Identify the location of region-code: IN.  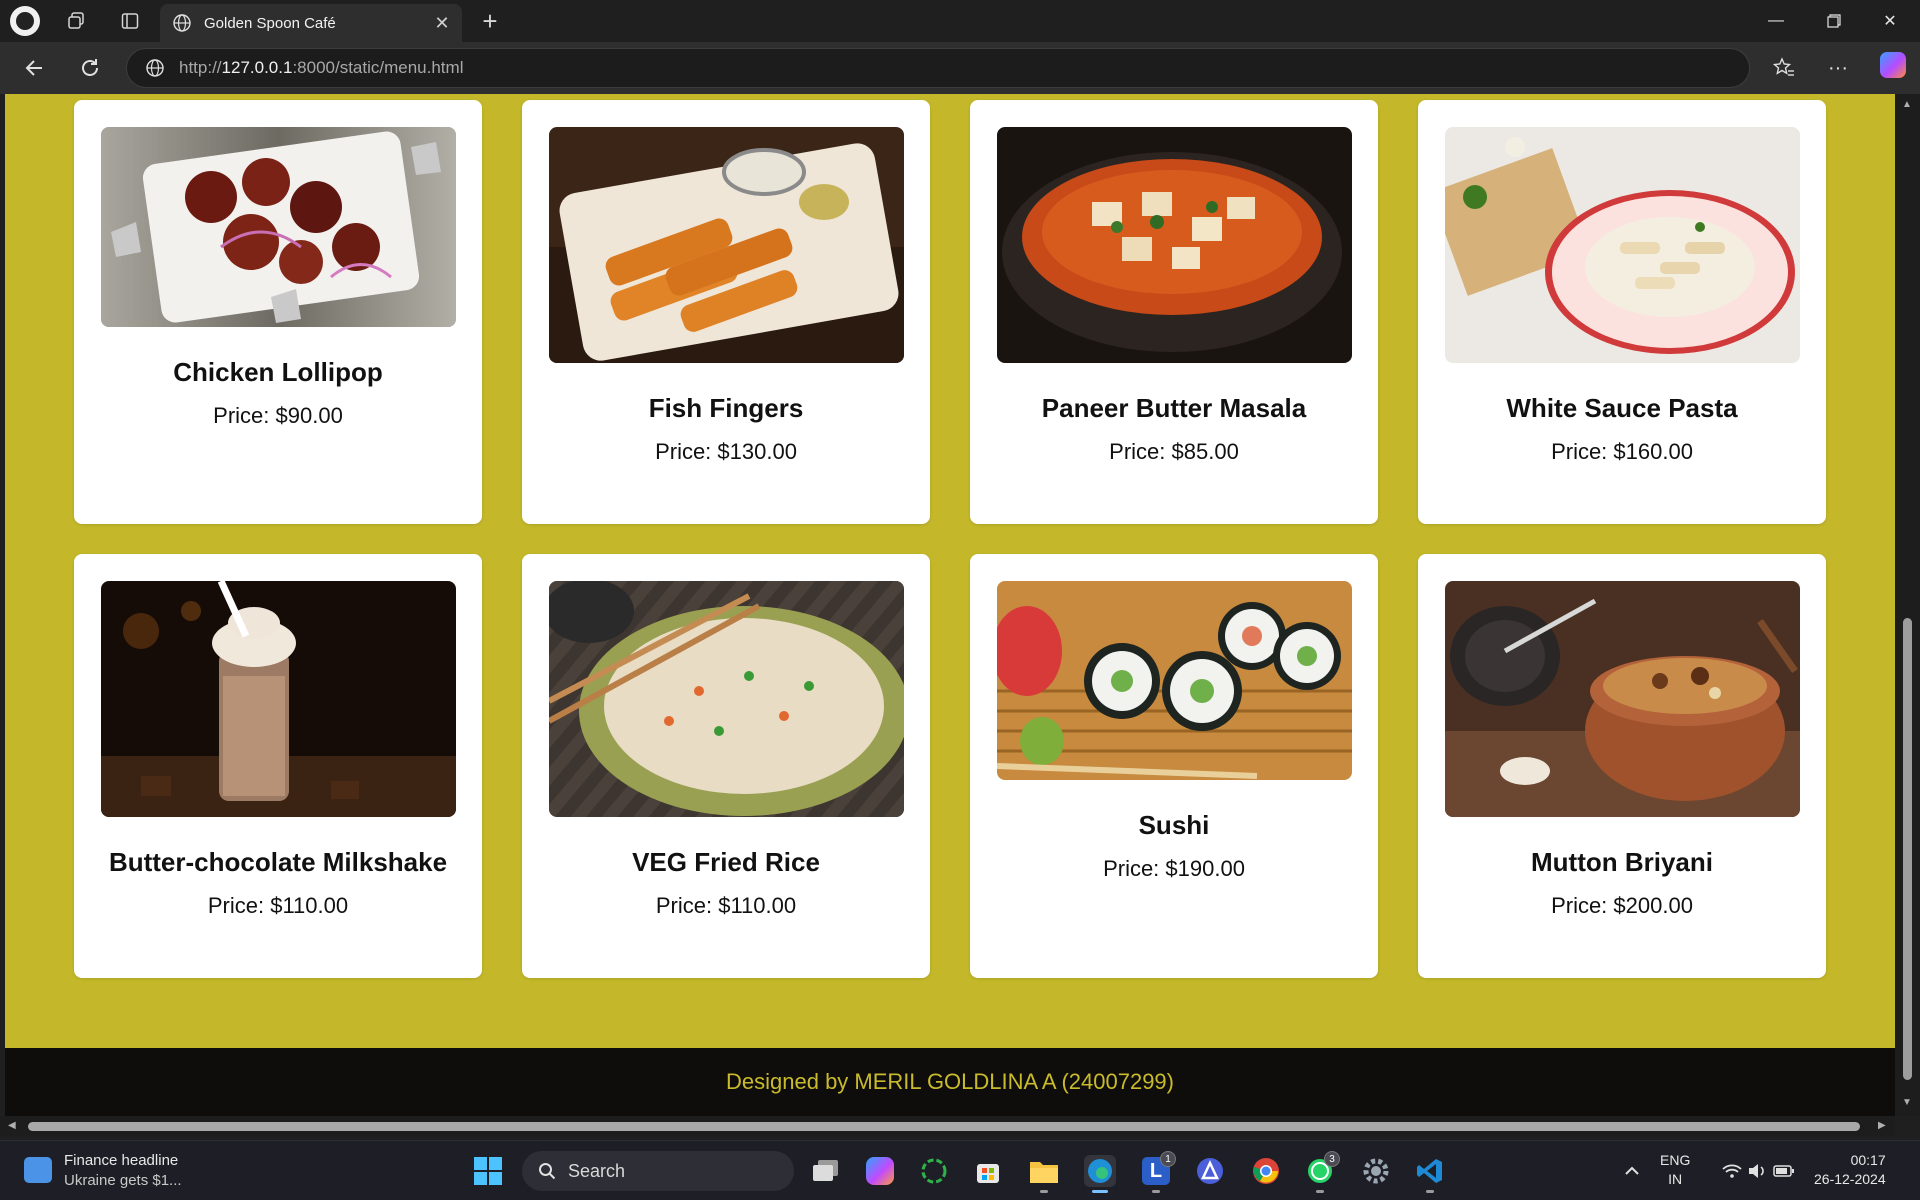
(1675, 1179).